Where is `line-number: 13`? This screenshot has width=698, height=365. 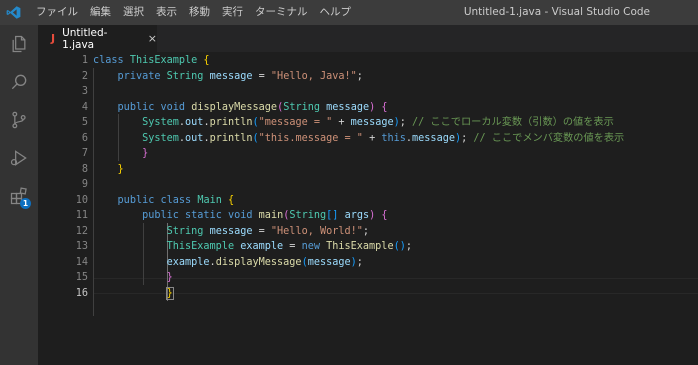 line-number: 13 is located at coordinates (81, 246).